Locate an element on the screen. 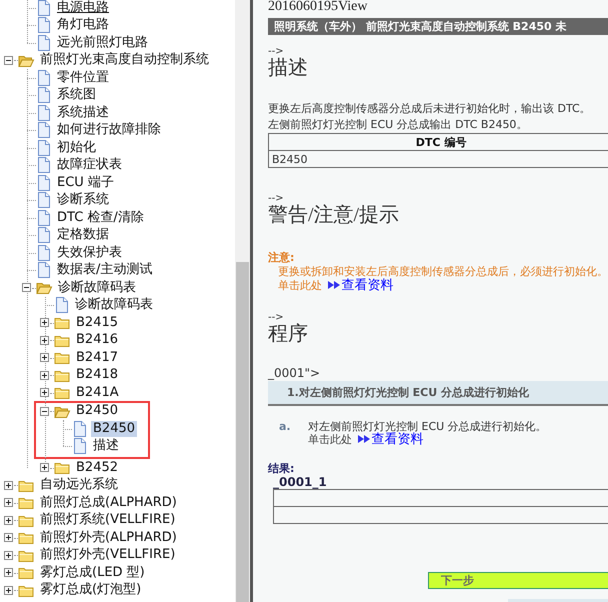 This screenshot has height=602, width=608. tree-item: 前照灯光束高度自动控制系统 is located at coordinates (124, 60).